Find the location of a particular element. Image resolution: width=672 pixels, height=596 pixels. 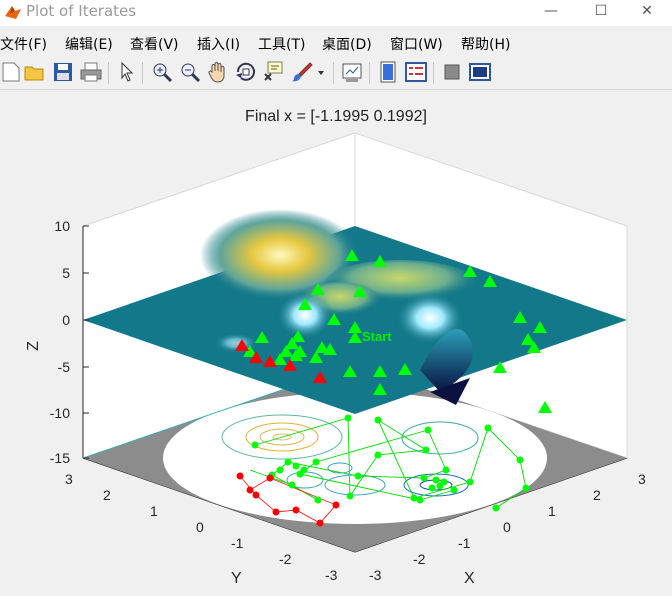

menu-help: 帮助(H) is located at coordinates (485, 44).